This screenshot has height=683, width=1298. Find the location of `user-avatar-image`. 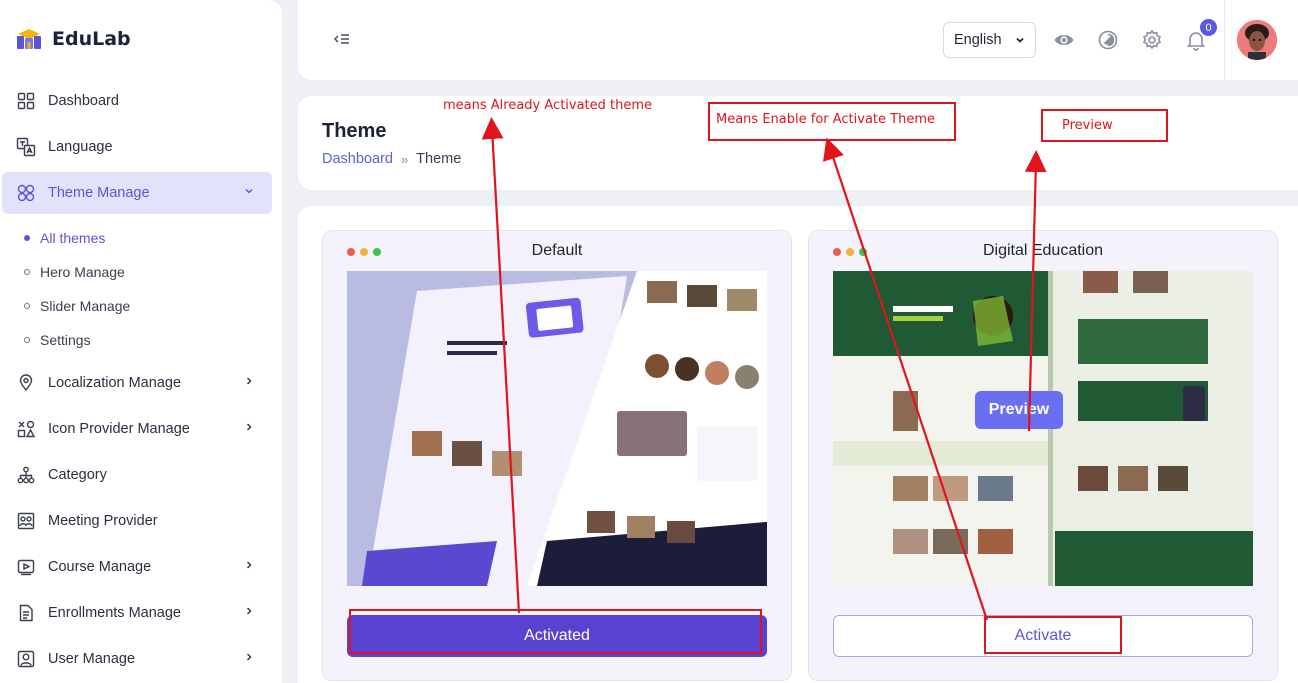

user-avatar-image is located at coordinates (1257, 40).